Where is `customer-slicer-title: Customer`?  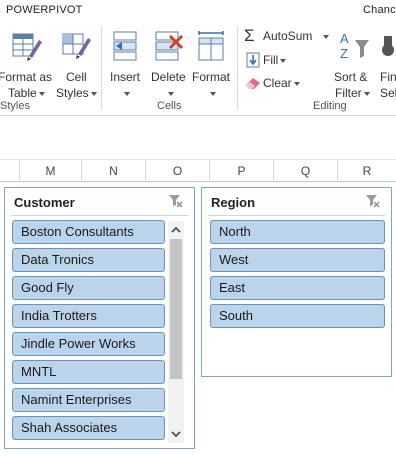
customer-slicer-title: Customer is located at coordinates (44, 202).